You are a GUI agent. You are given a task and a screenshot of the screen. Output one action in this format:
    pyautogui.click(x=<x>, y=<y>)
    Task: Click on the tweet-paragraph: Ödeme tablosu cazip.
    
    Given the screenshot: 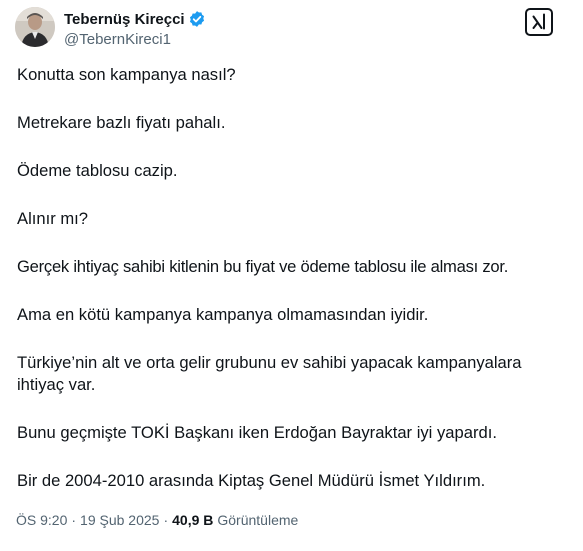 What is the action you would take?
    pyautogui.click(x=97, y=170)
    